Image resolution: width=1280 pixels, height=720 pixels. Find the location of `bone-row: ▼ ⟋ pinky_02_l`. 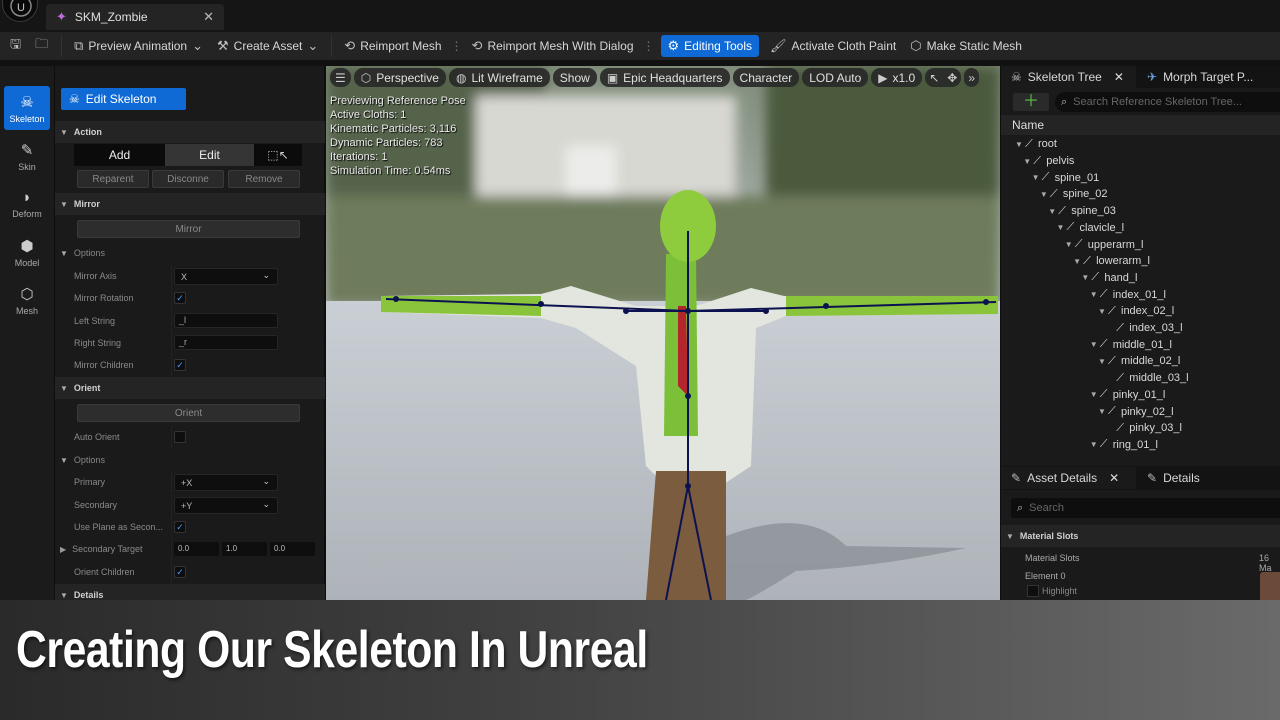

bone-row: ▼ ⟋ pinky_02_l is located at coordinates (1140, 411).